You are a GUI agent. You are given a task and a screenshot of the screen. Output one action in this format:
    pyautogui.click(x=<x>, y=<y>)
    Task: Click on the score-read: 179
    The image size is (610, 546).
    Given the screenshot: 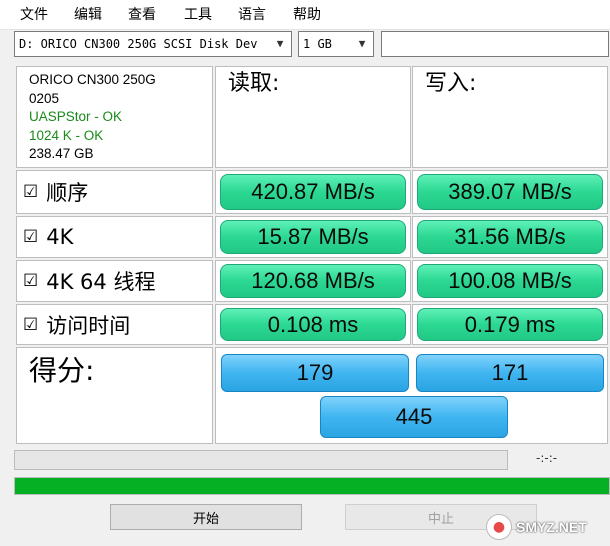 What is the action you would take?
    pyautogui.click(x=315, y=373)
    